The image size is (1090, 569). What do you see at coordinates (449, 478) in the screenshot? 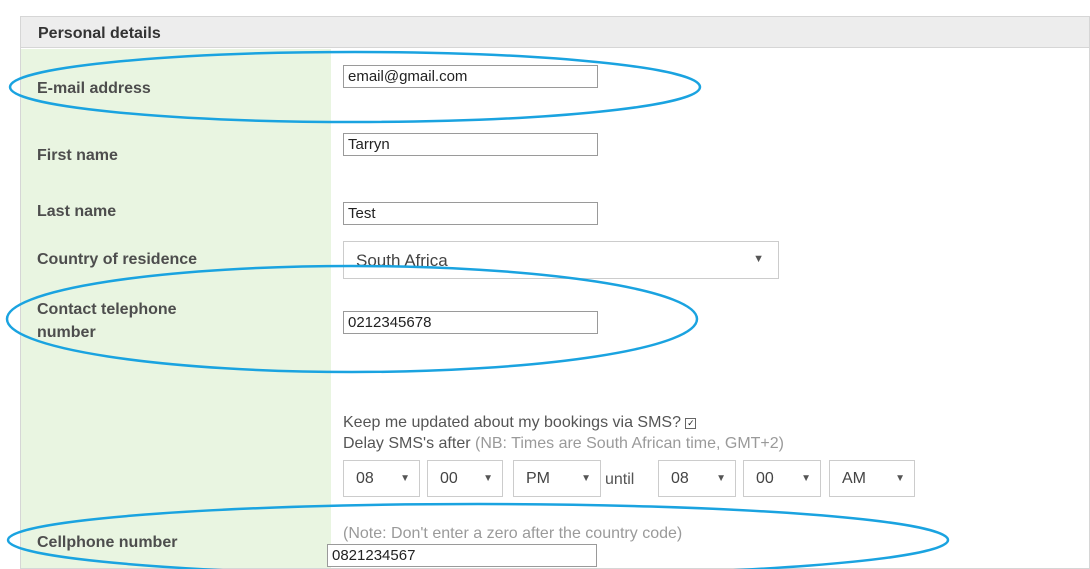
I see `from-minute-value: 00` at bounding box center [449, 478].